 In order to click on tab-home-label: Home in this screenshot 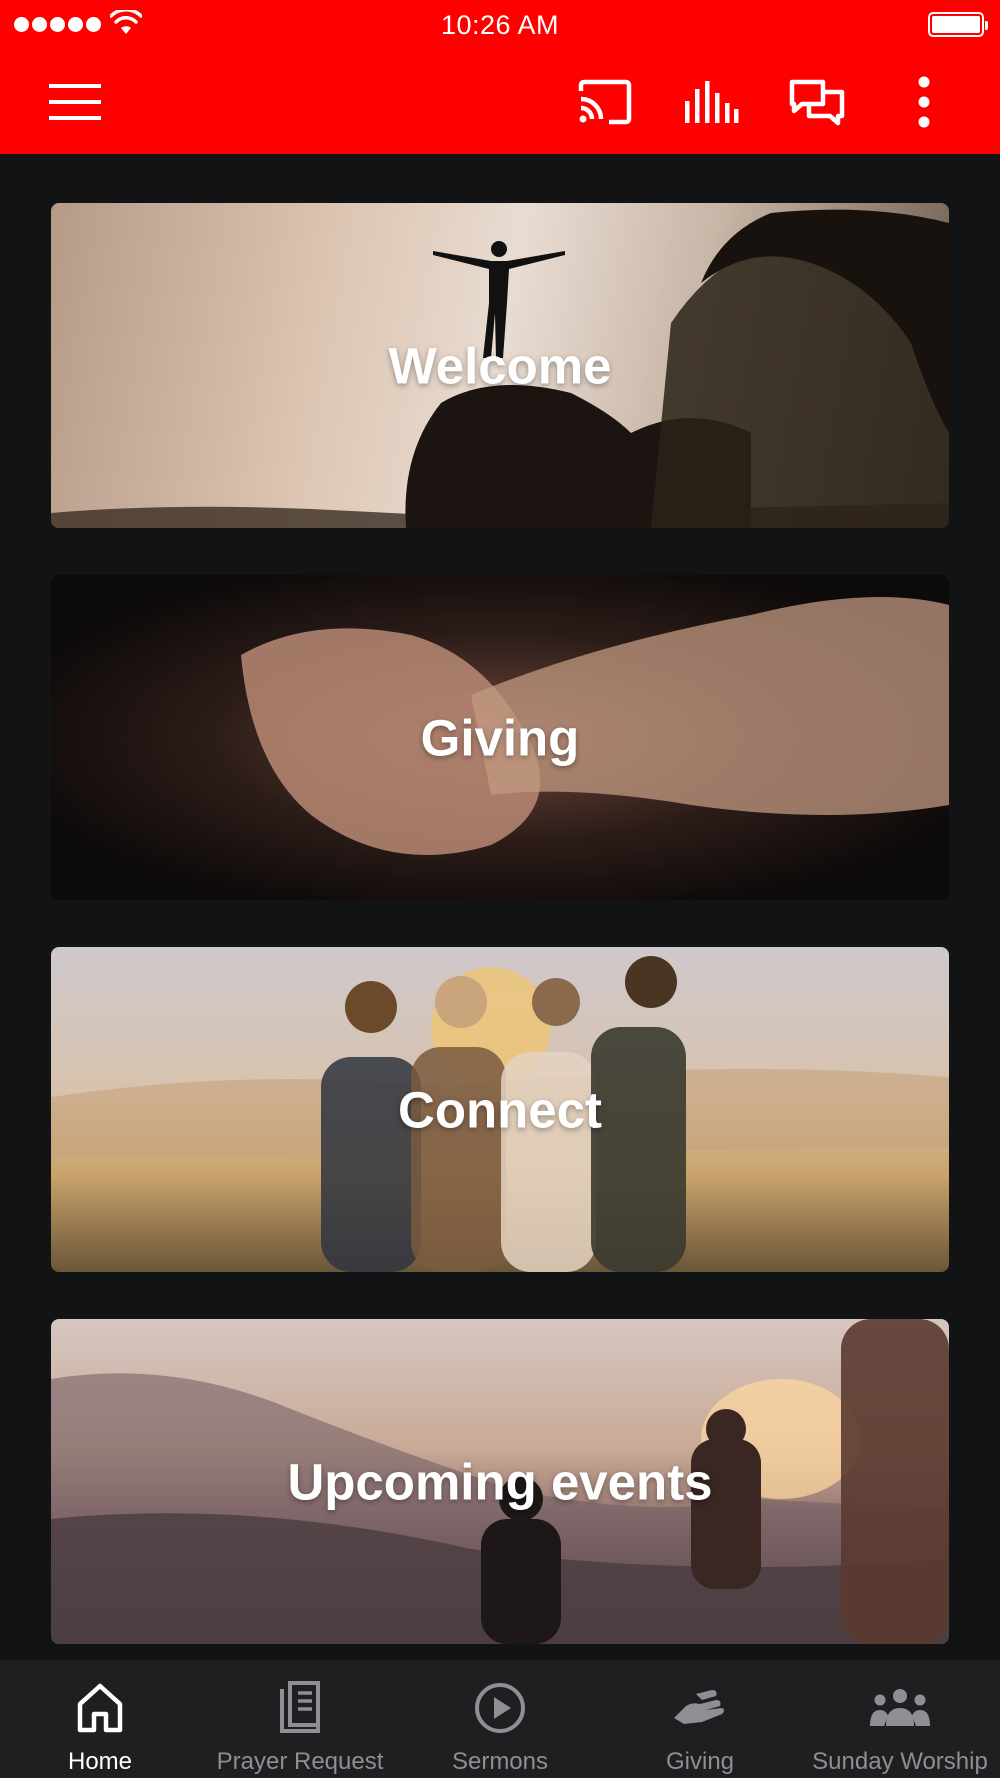, I will do `click(100, 1761)`.